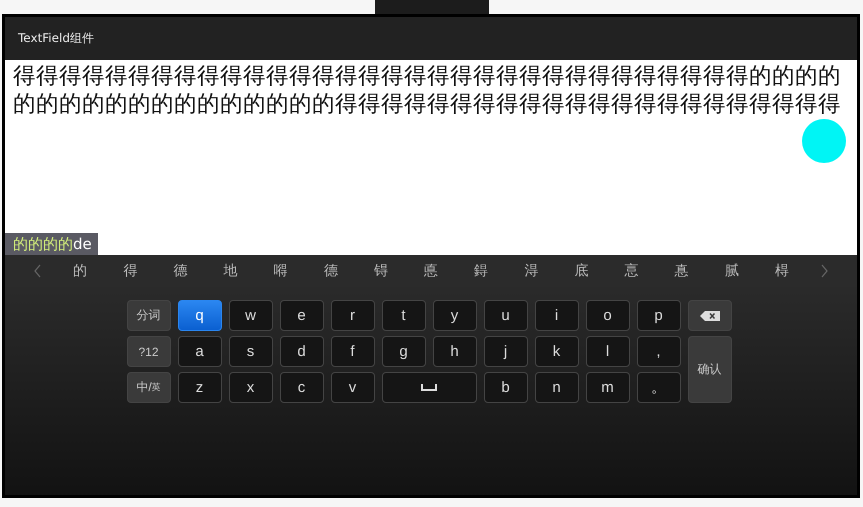 The image size is (863, 507). What do you see at coordinates (731, 271) in the screenshot?
I see `candidate-word: 腻` at bounding box center [731, 271].